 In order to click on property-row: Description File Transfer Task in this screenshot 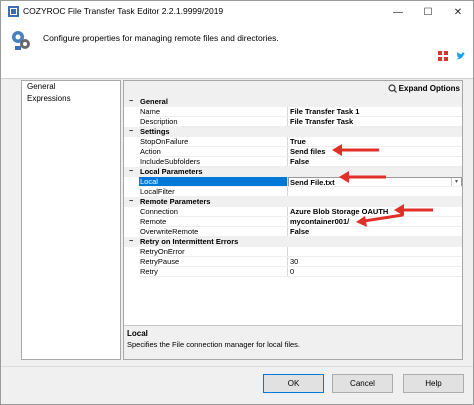, I will do `click(293, 122)`.